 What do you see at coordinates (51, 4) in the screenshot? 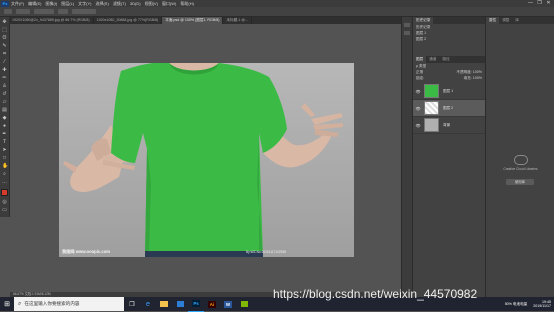
I see `menu-image: 图像(I)` at bounding box center [51, 4].